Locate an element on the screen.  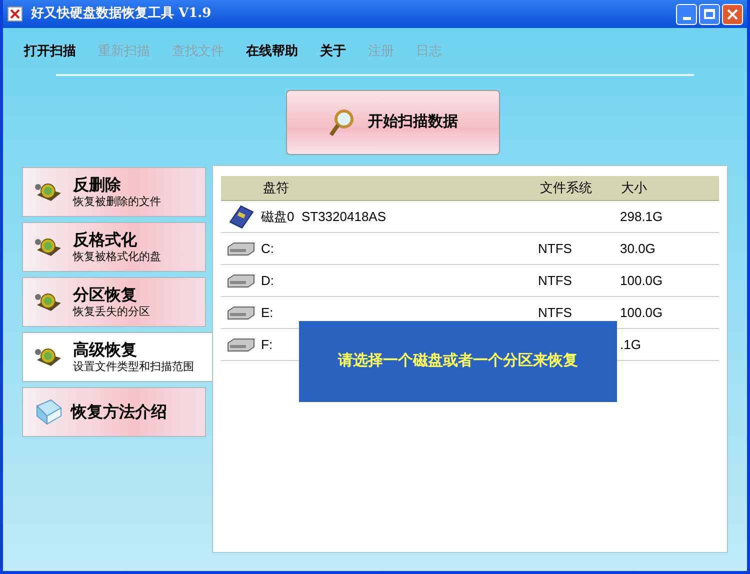
sidebar-item: 恢复方法介绍 is located at coordinates (114, 412).